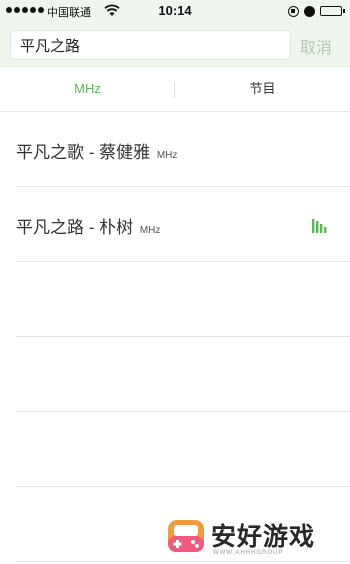 Image resolution: width=350 pixels, height=564 pixels. Describe the element at coordinates (248, 553) in the screenshot. I see `watermark-subtext: WWW.AHHHGROUP` at that location.